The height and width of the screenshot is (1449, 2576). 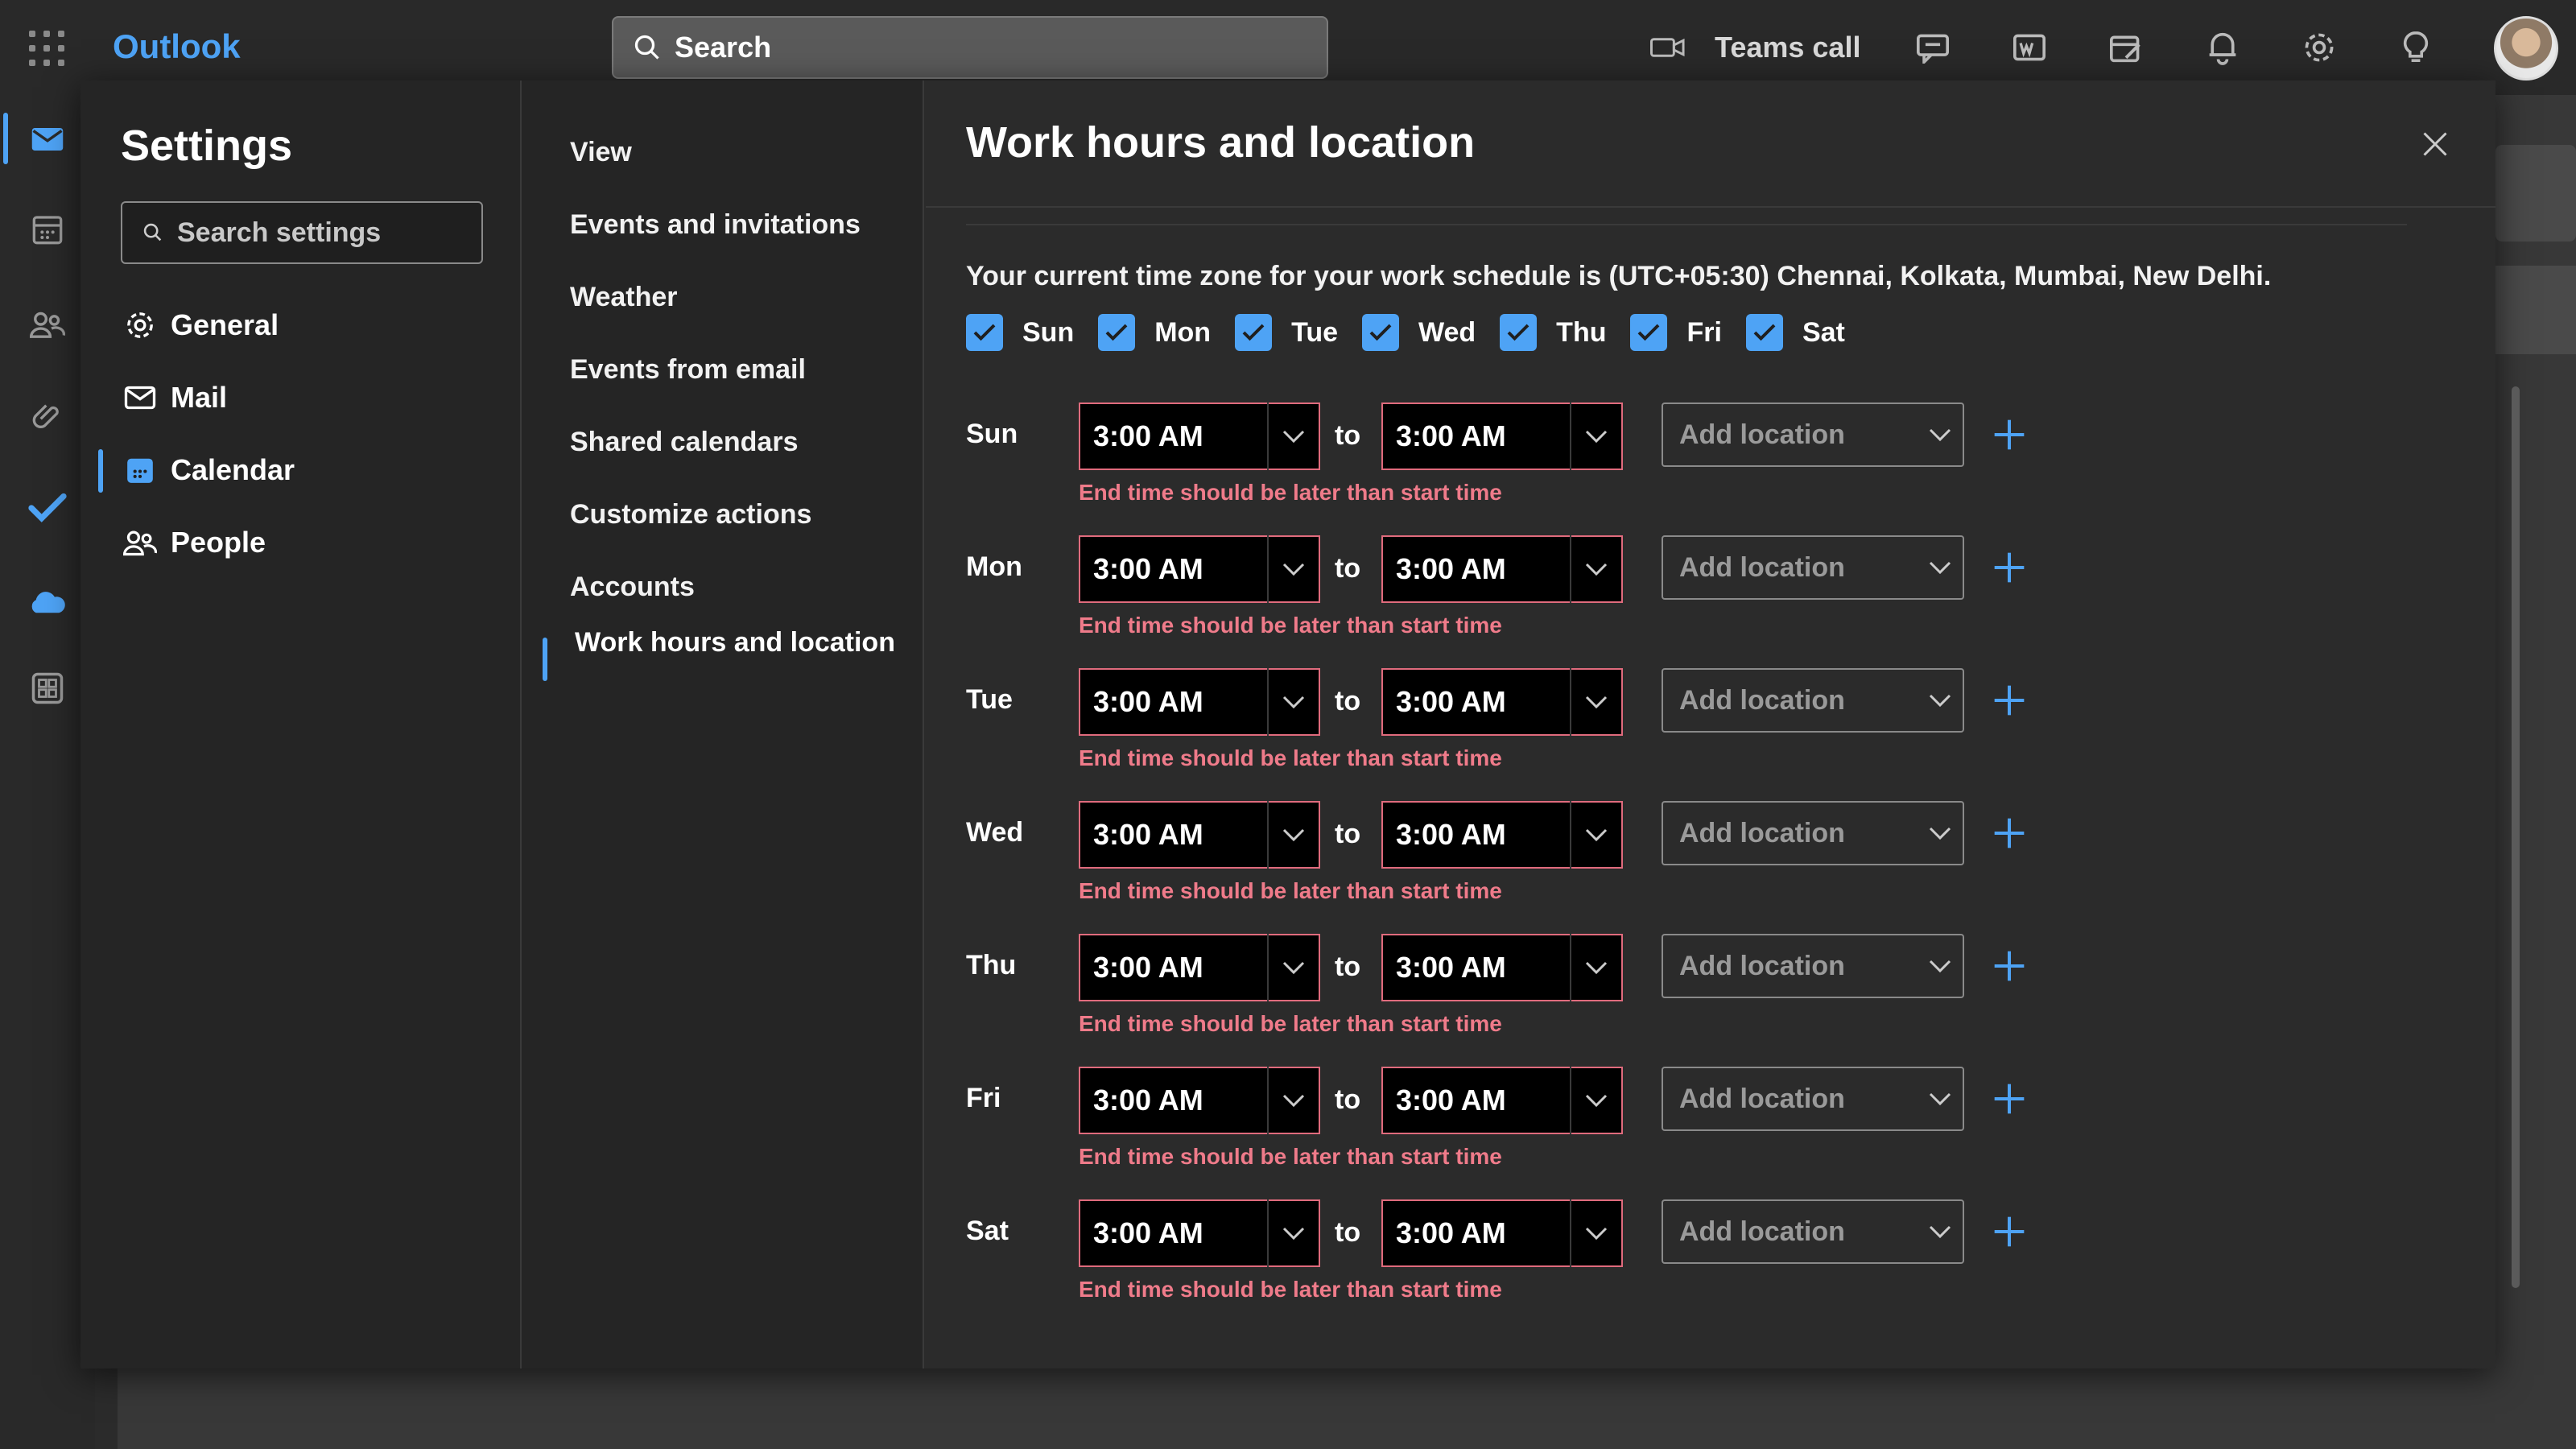 What do you see at coordinates (2416, 47) in the screenshot?
I see `lightbulb-icon` at bounding box center [2416, 47].